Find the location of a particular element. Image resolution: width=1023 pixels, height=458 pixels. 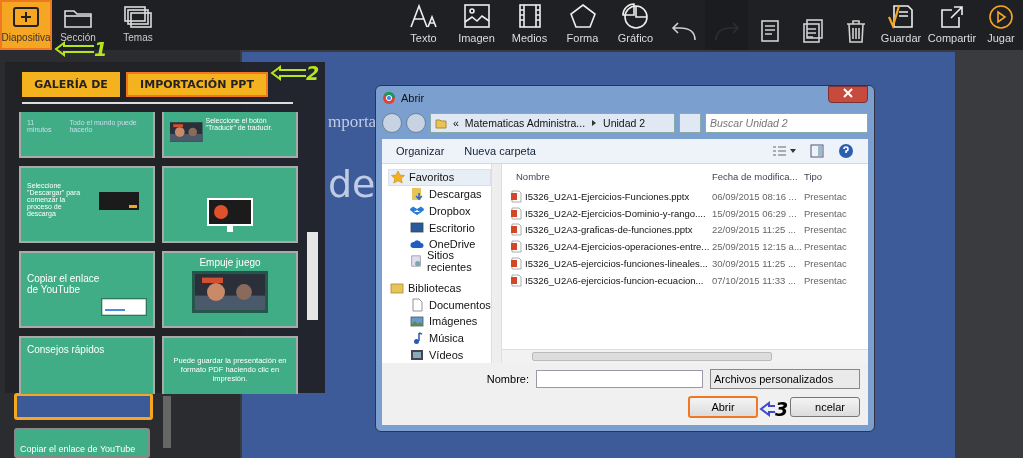

nav-item: Vídeos is located at coordinates (439, 354).